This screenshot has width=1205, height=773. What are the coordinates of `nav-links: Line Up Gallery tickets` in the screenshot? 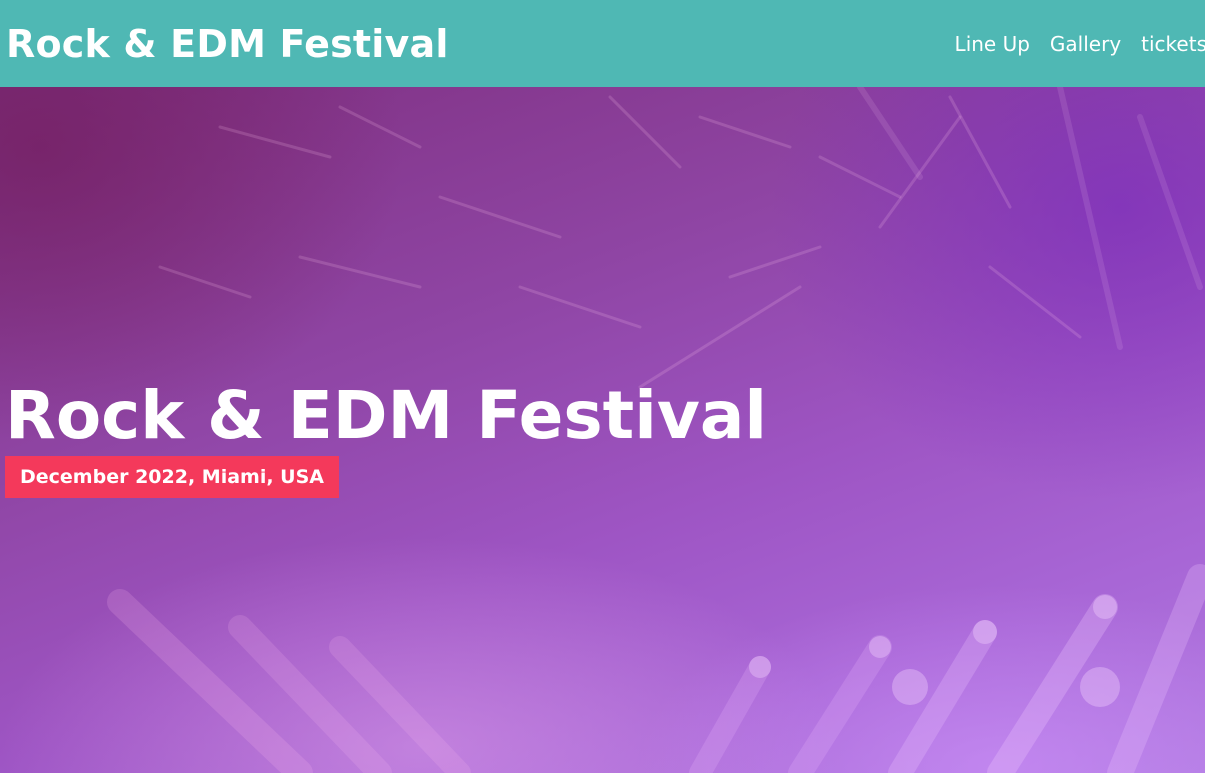 It's located at (1080, 44).